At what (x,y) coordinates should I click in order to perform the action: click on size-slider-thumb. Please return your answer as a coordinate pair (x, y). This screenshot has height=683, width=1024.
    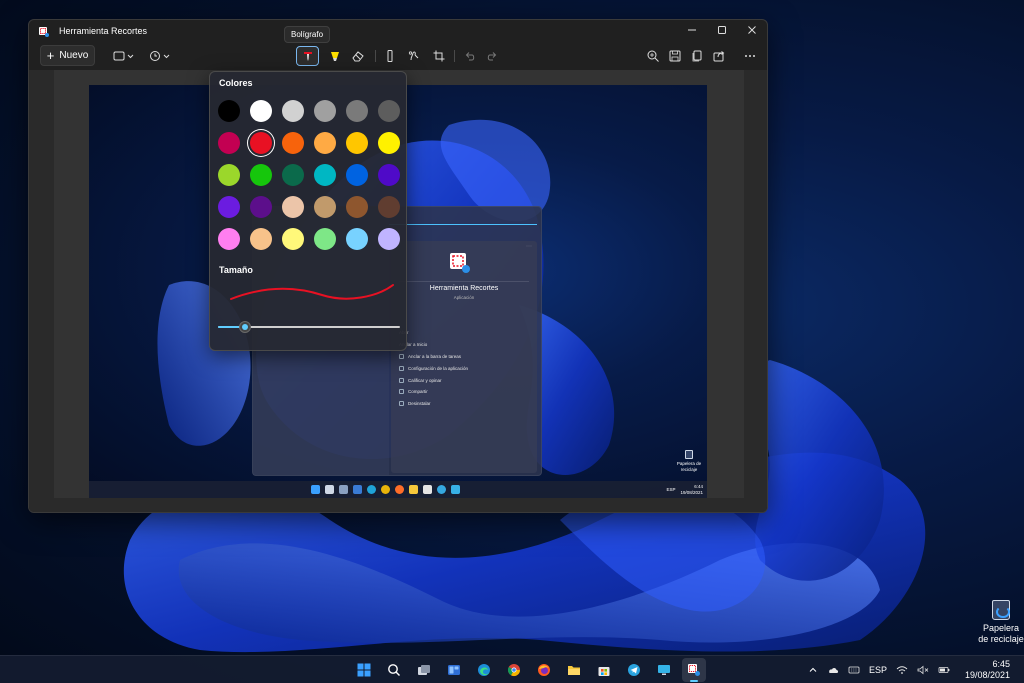
    Looking at the image, I should click on (245, 327).